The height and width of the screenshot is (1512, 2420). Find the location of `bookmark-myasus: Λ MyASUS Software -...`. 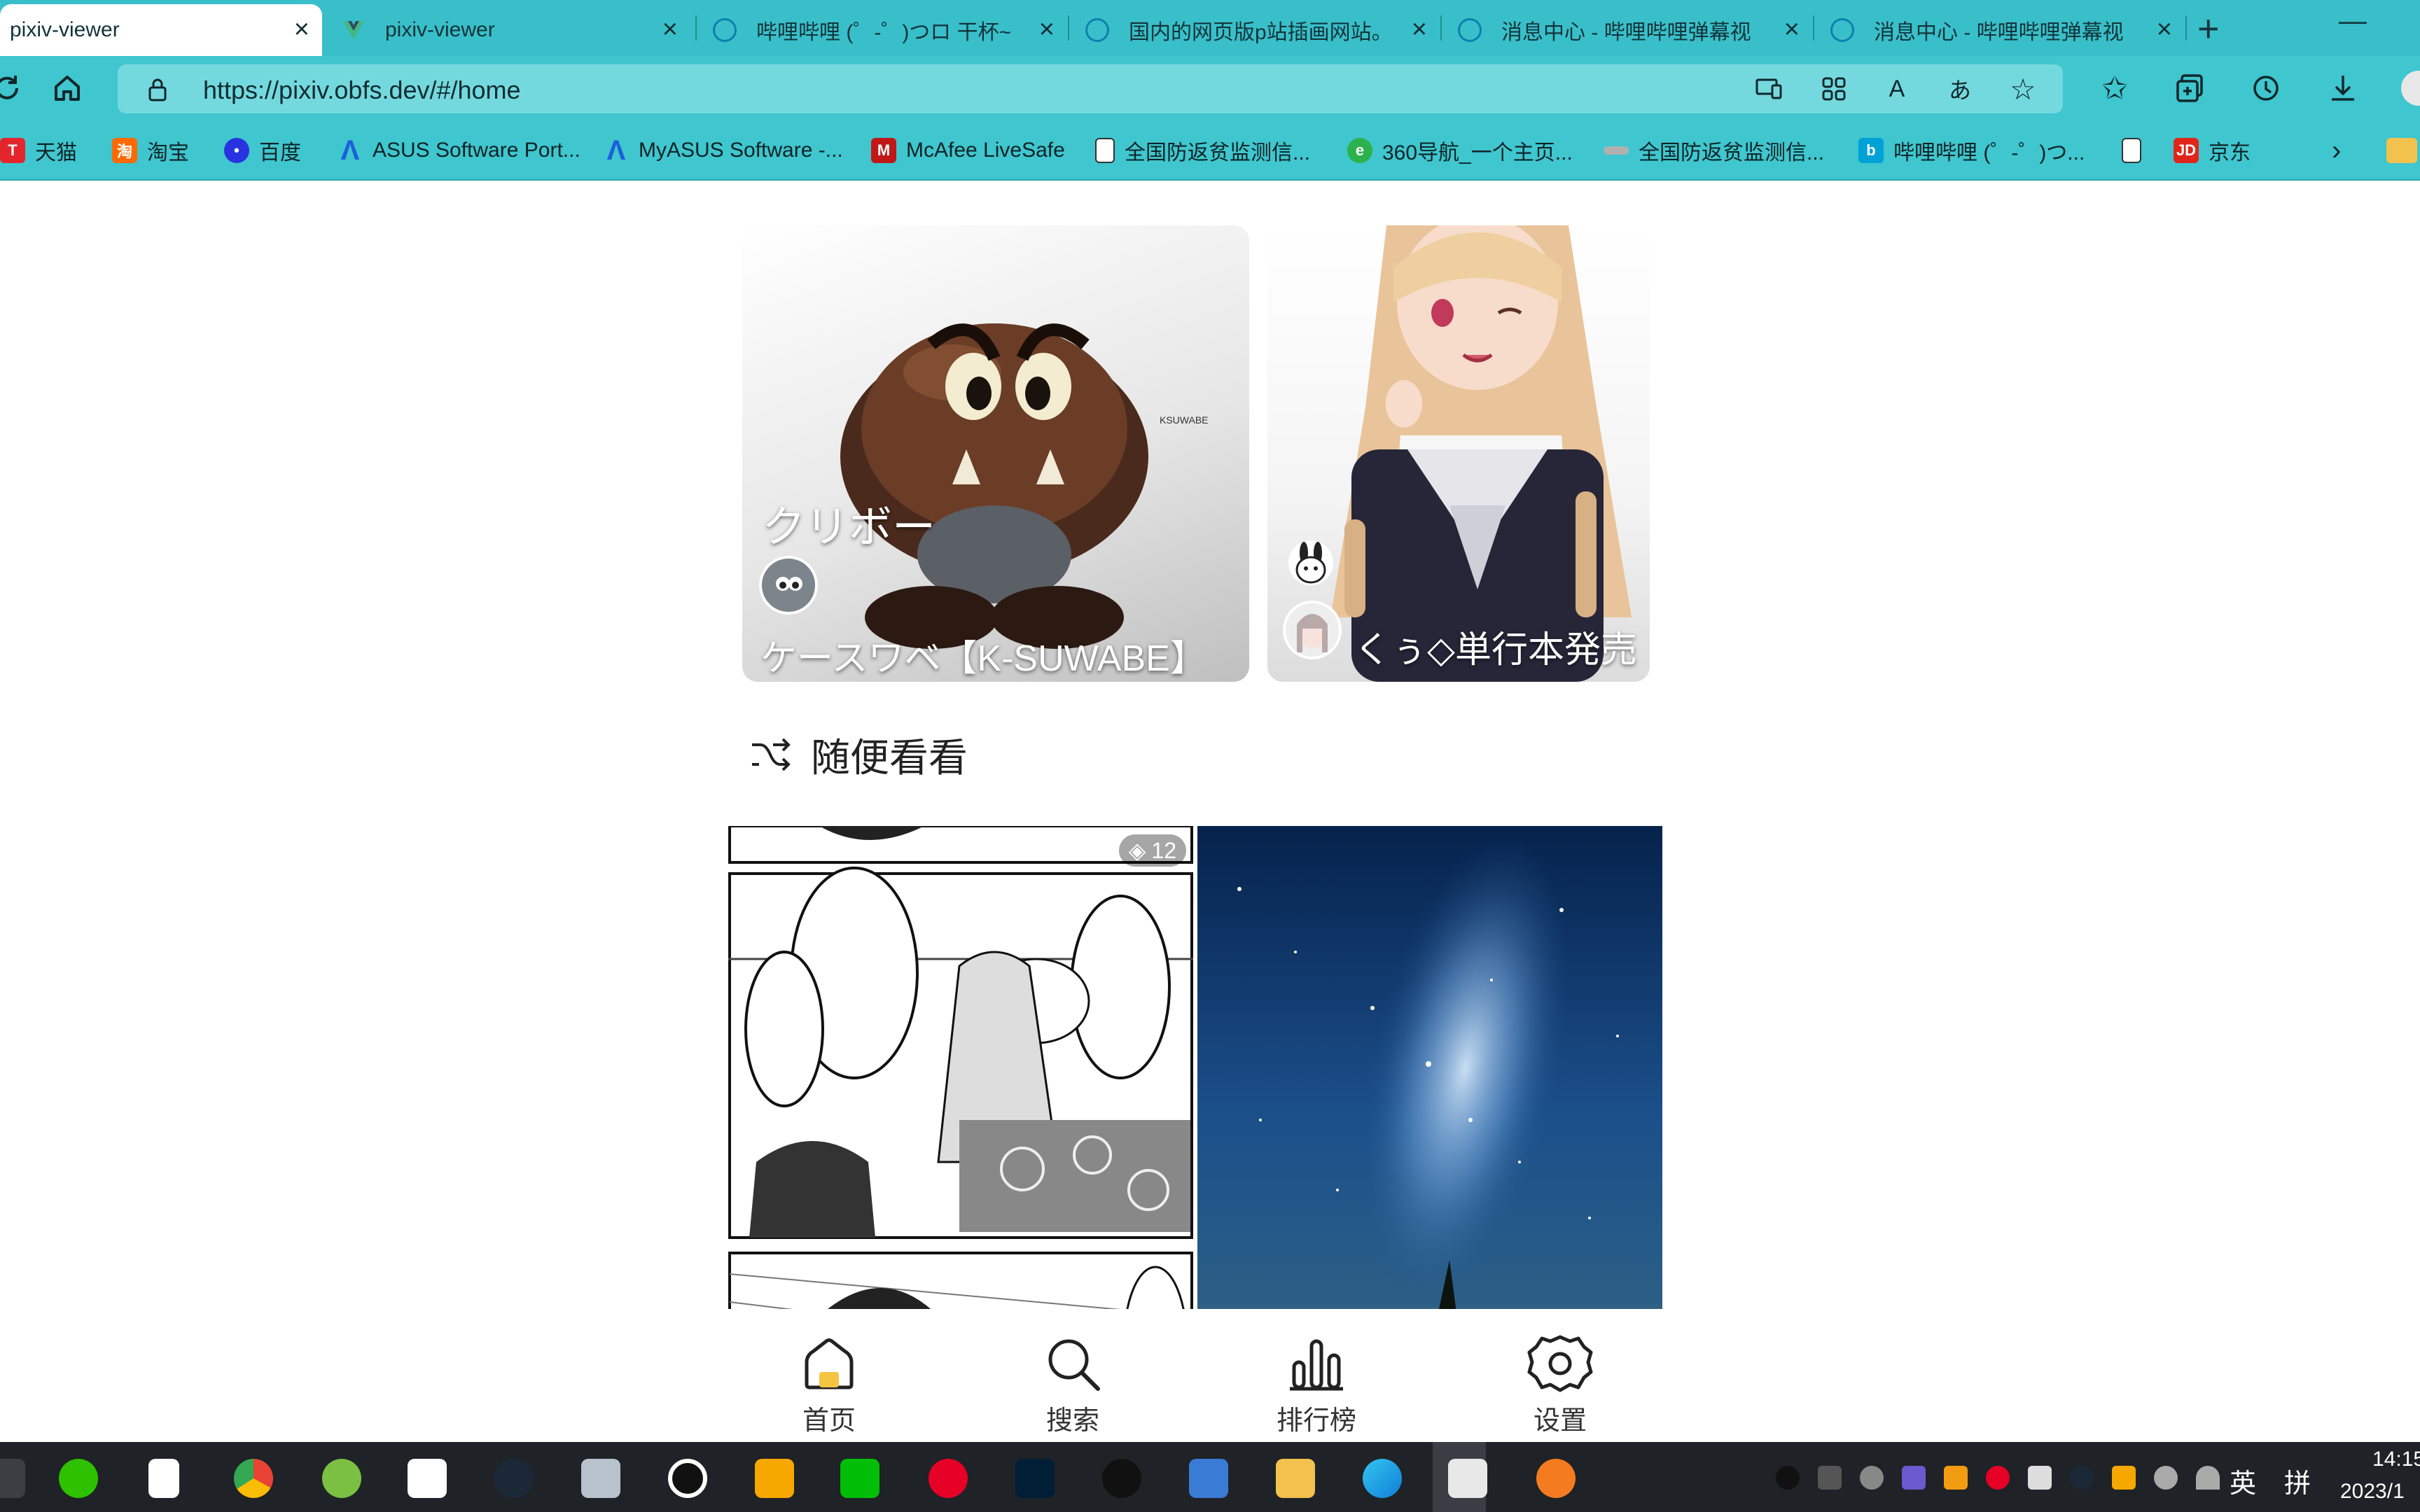

bookmark-myasus: Λ MyASUS Software -... is located at coordinates (723, 150).